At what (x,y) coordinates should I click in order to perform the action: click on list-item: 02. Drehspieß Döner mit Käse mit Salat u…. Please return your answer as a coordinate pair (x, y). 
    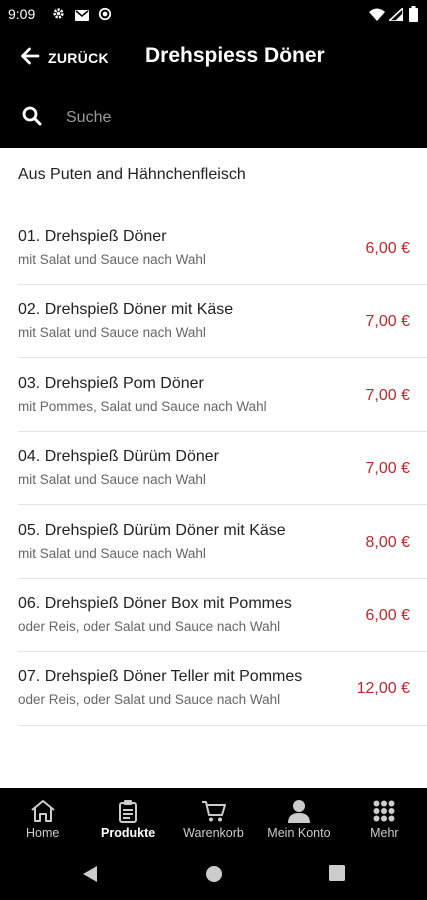
    Looking at the image, I should click on (213, 337).